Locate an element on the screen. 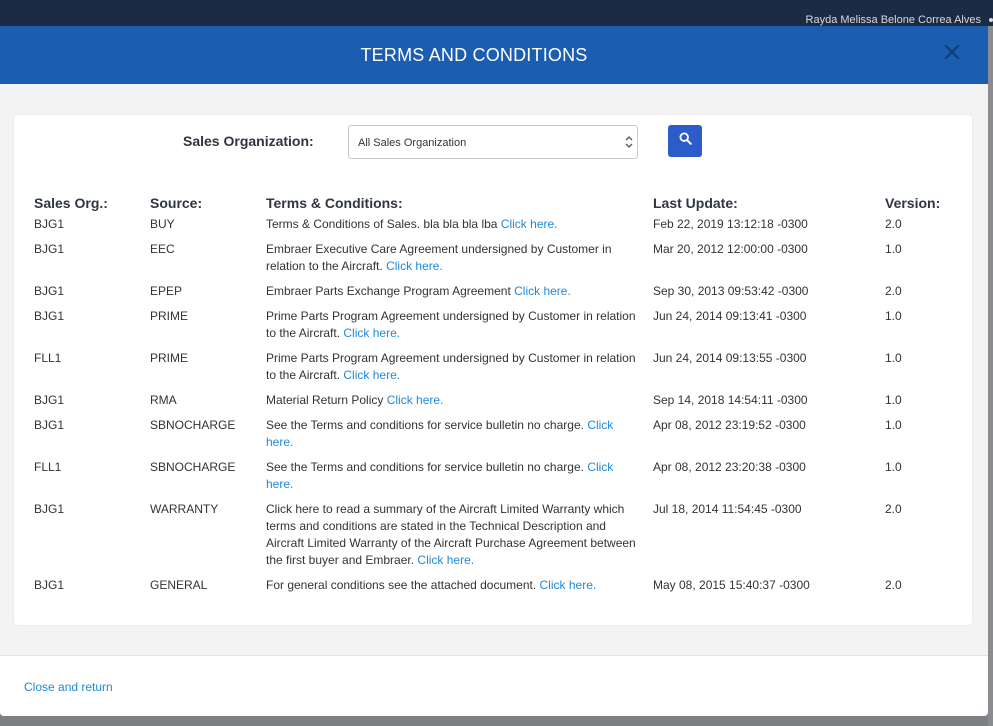  sales-organization-selected: All Sales Organization is located at coordinates (412, 143).